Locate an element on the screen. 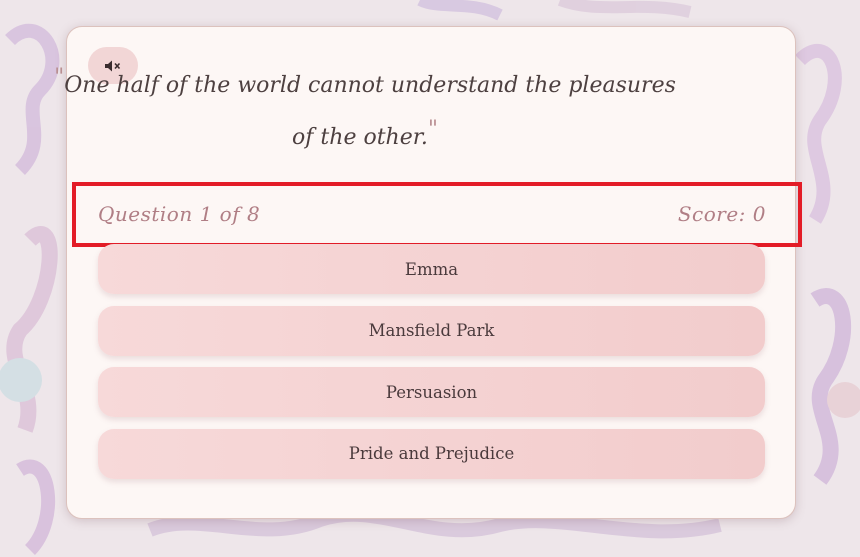  answer-button-mansfield-park: Mansfield Park is located at coordinates (431, 330).